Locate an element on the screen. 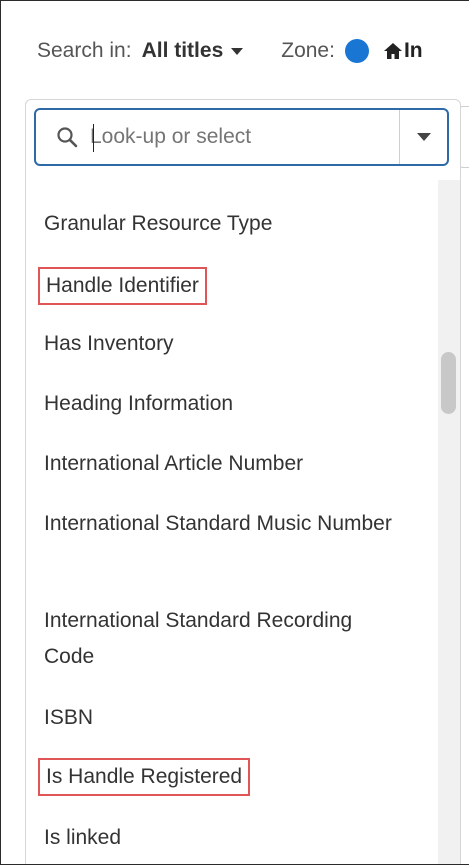 The width and height of the screenshot is (470, 865). list-item-highlighted: Handle Identifier is located at coordinates (122, 286).